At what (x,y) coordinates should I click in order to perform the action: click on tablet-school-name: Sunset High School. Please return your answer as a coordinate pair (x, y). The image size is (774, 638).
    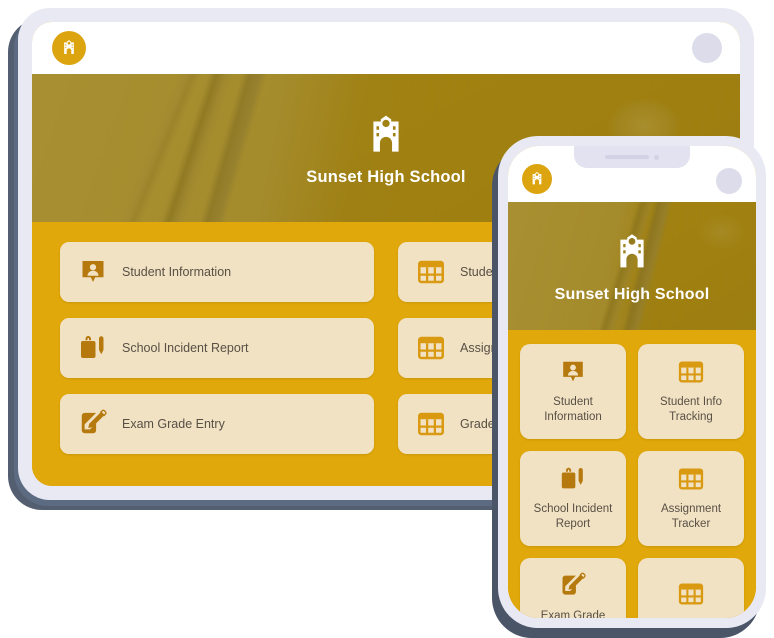
    Looking at the image, I should click on (386, 176).